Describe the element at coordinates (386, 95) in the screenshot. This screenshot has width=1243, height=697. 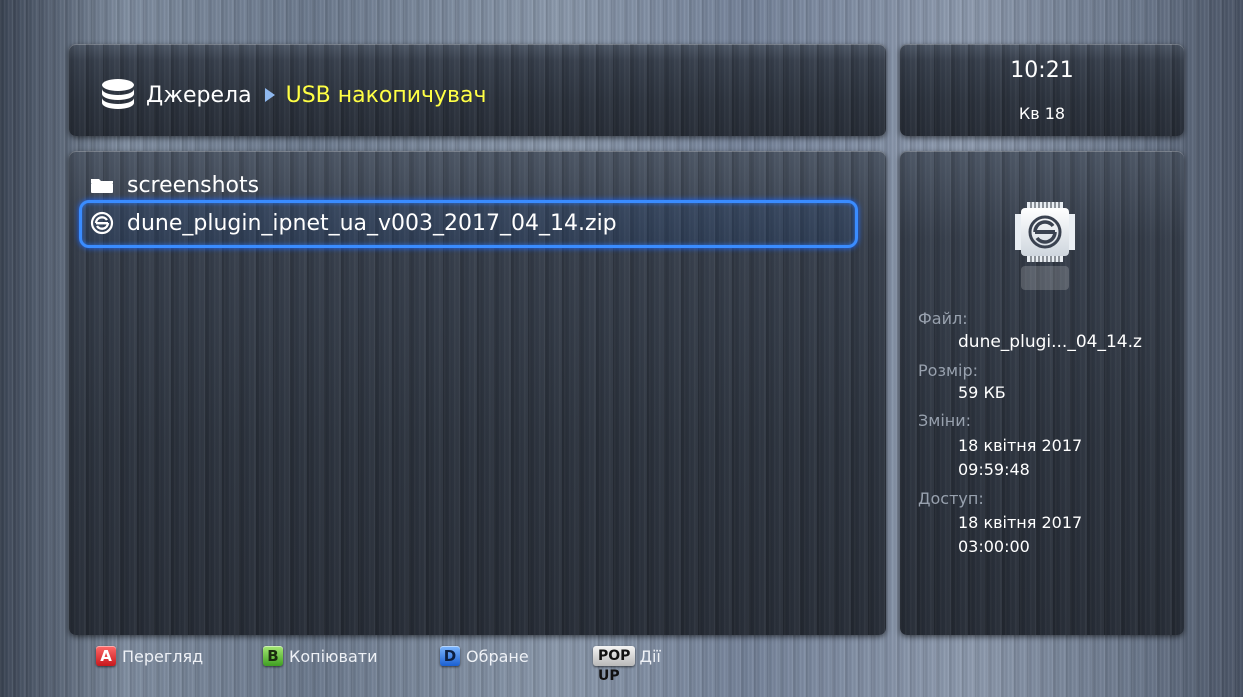
I see `breadcrumb-current: USB накопичувач` at that location.